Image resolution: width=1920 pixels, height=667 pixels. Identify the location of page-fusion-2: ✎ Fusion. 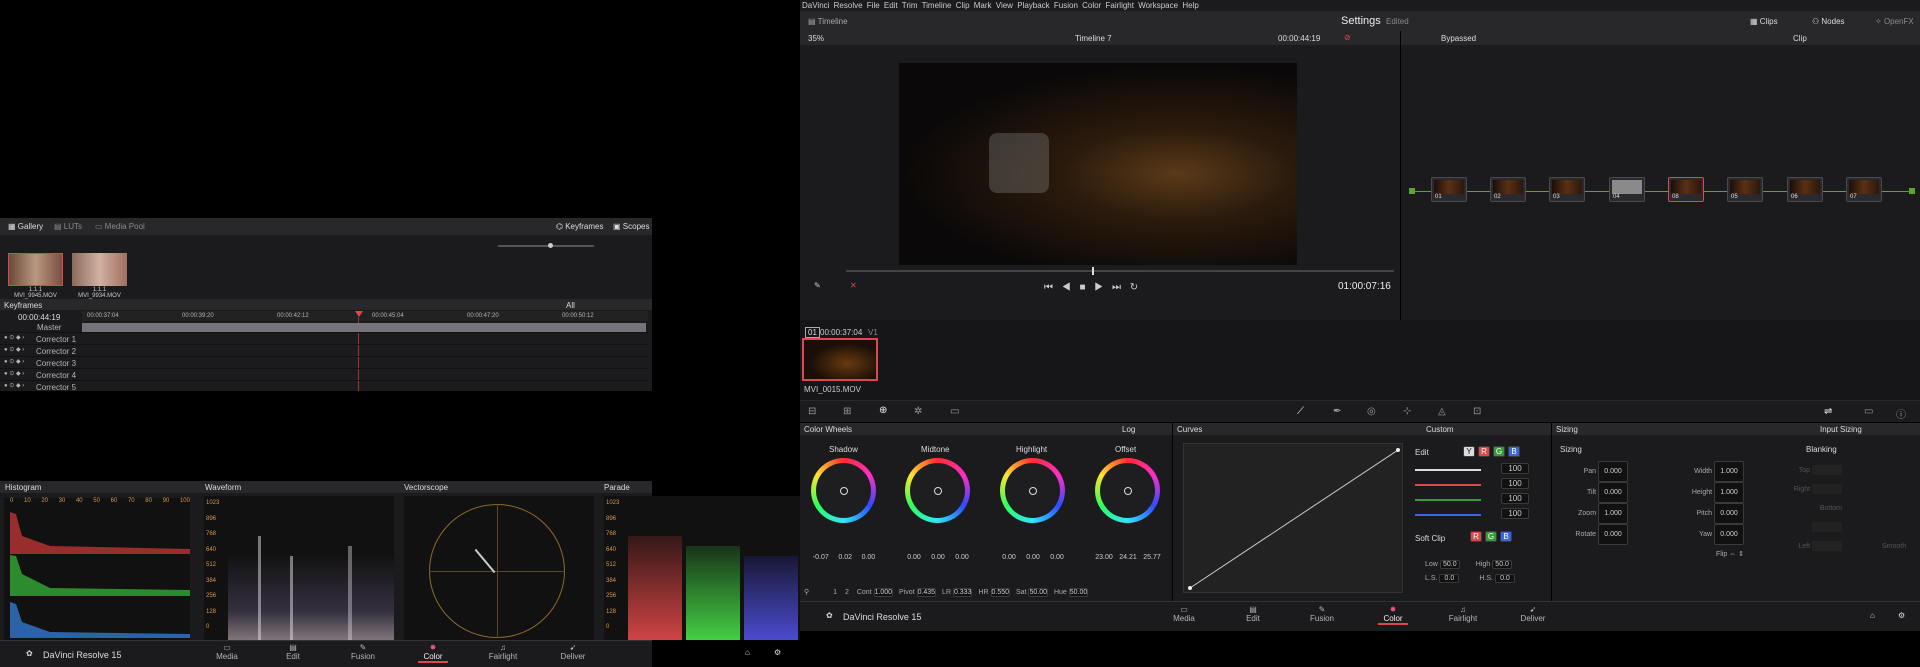
(1322, 614).